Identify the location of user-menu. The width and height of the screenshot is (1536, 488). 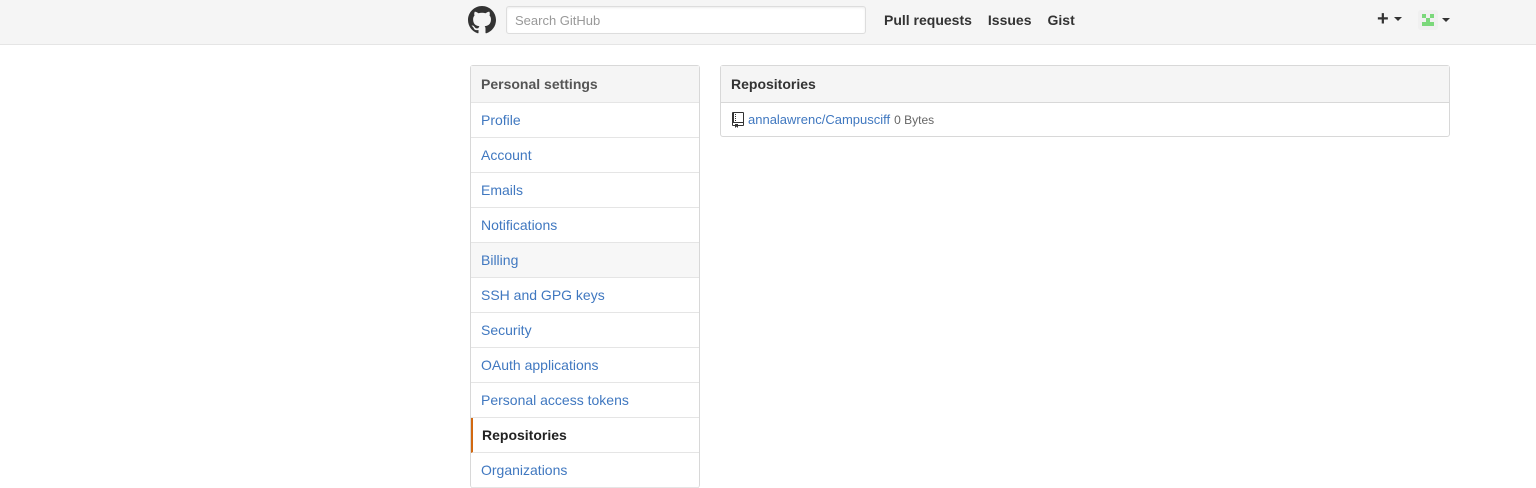
(1435, 21).